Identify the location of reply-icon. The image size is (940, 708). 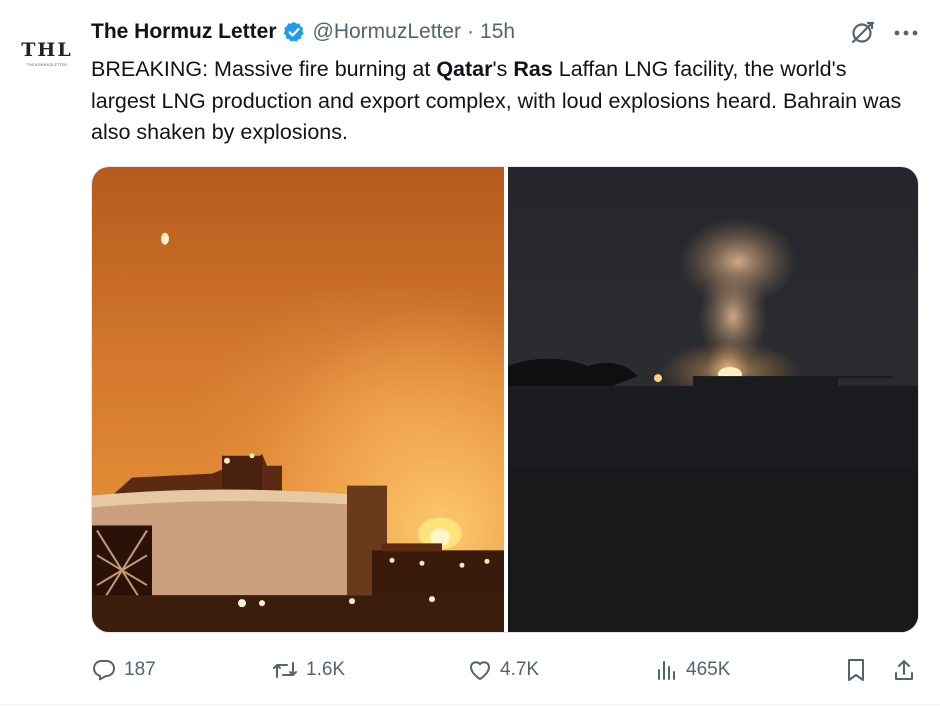
(104, 670).